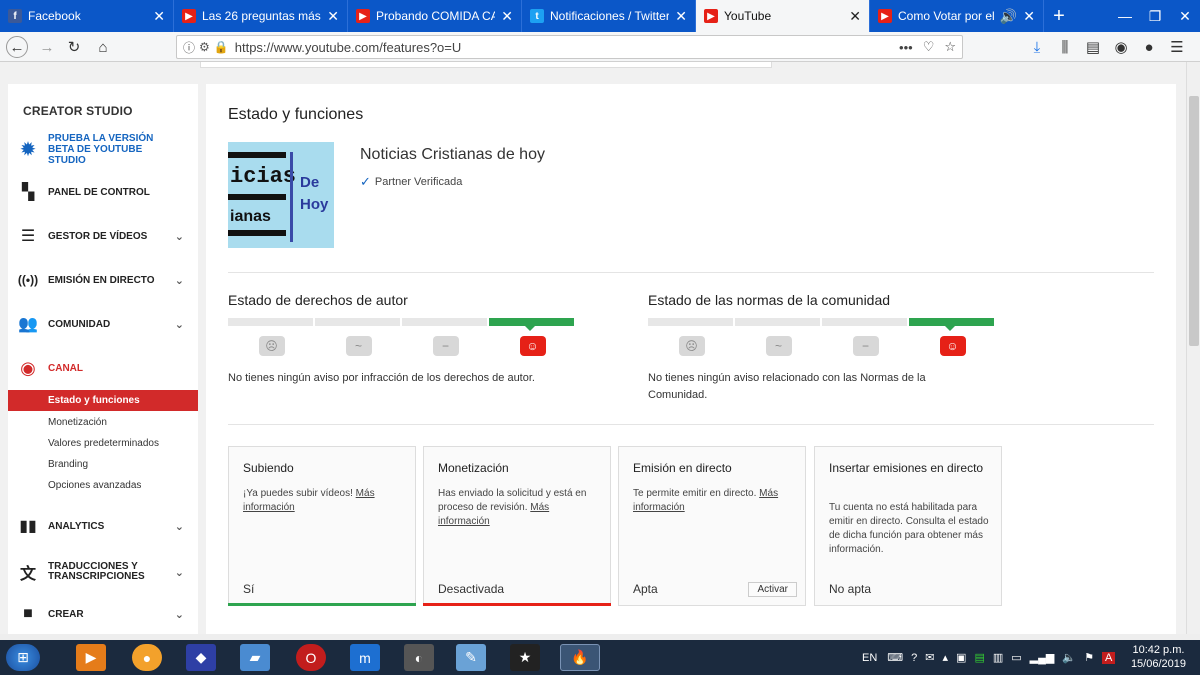 The width and height of the screenshot is (1200, 675). What do you see at coordinates (580, 657) in the screenshot?
I see `firefox-icon: 🔥` at bounding box center [580, 657].